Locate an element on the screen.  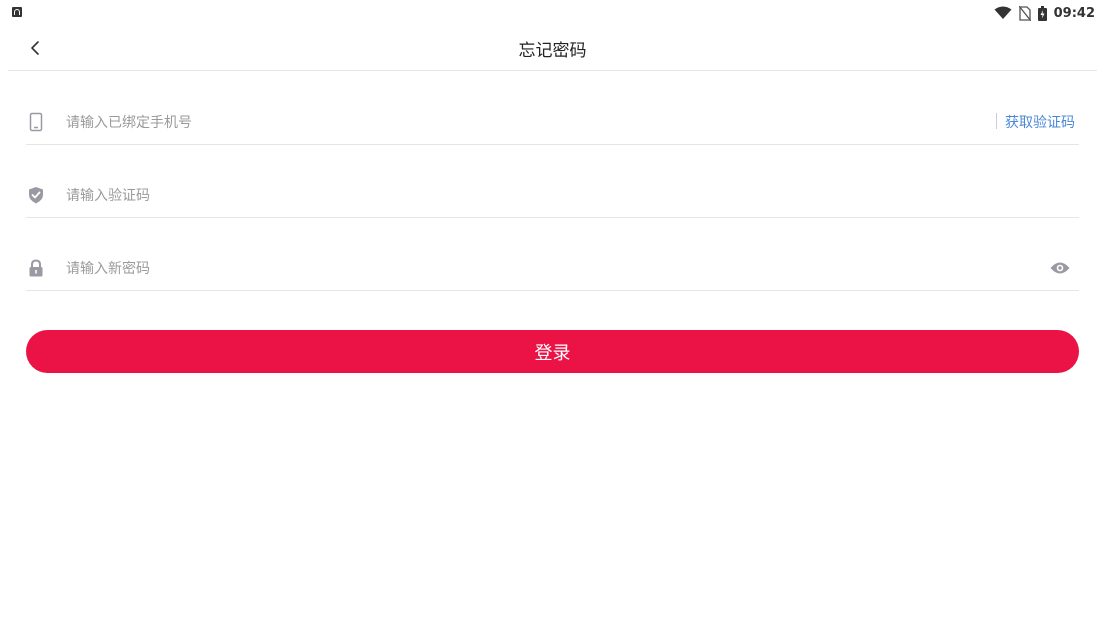
app-header: 忘记密码 is located at coordinates (552, 48).